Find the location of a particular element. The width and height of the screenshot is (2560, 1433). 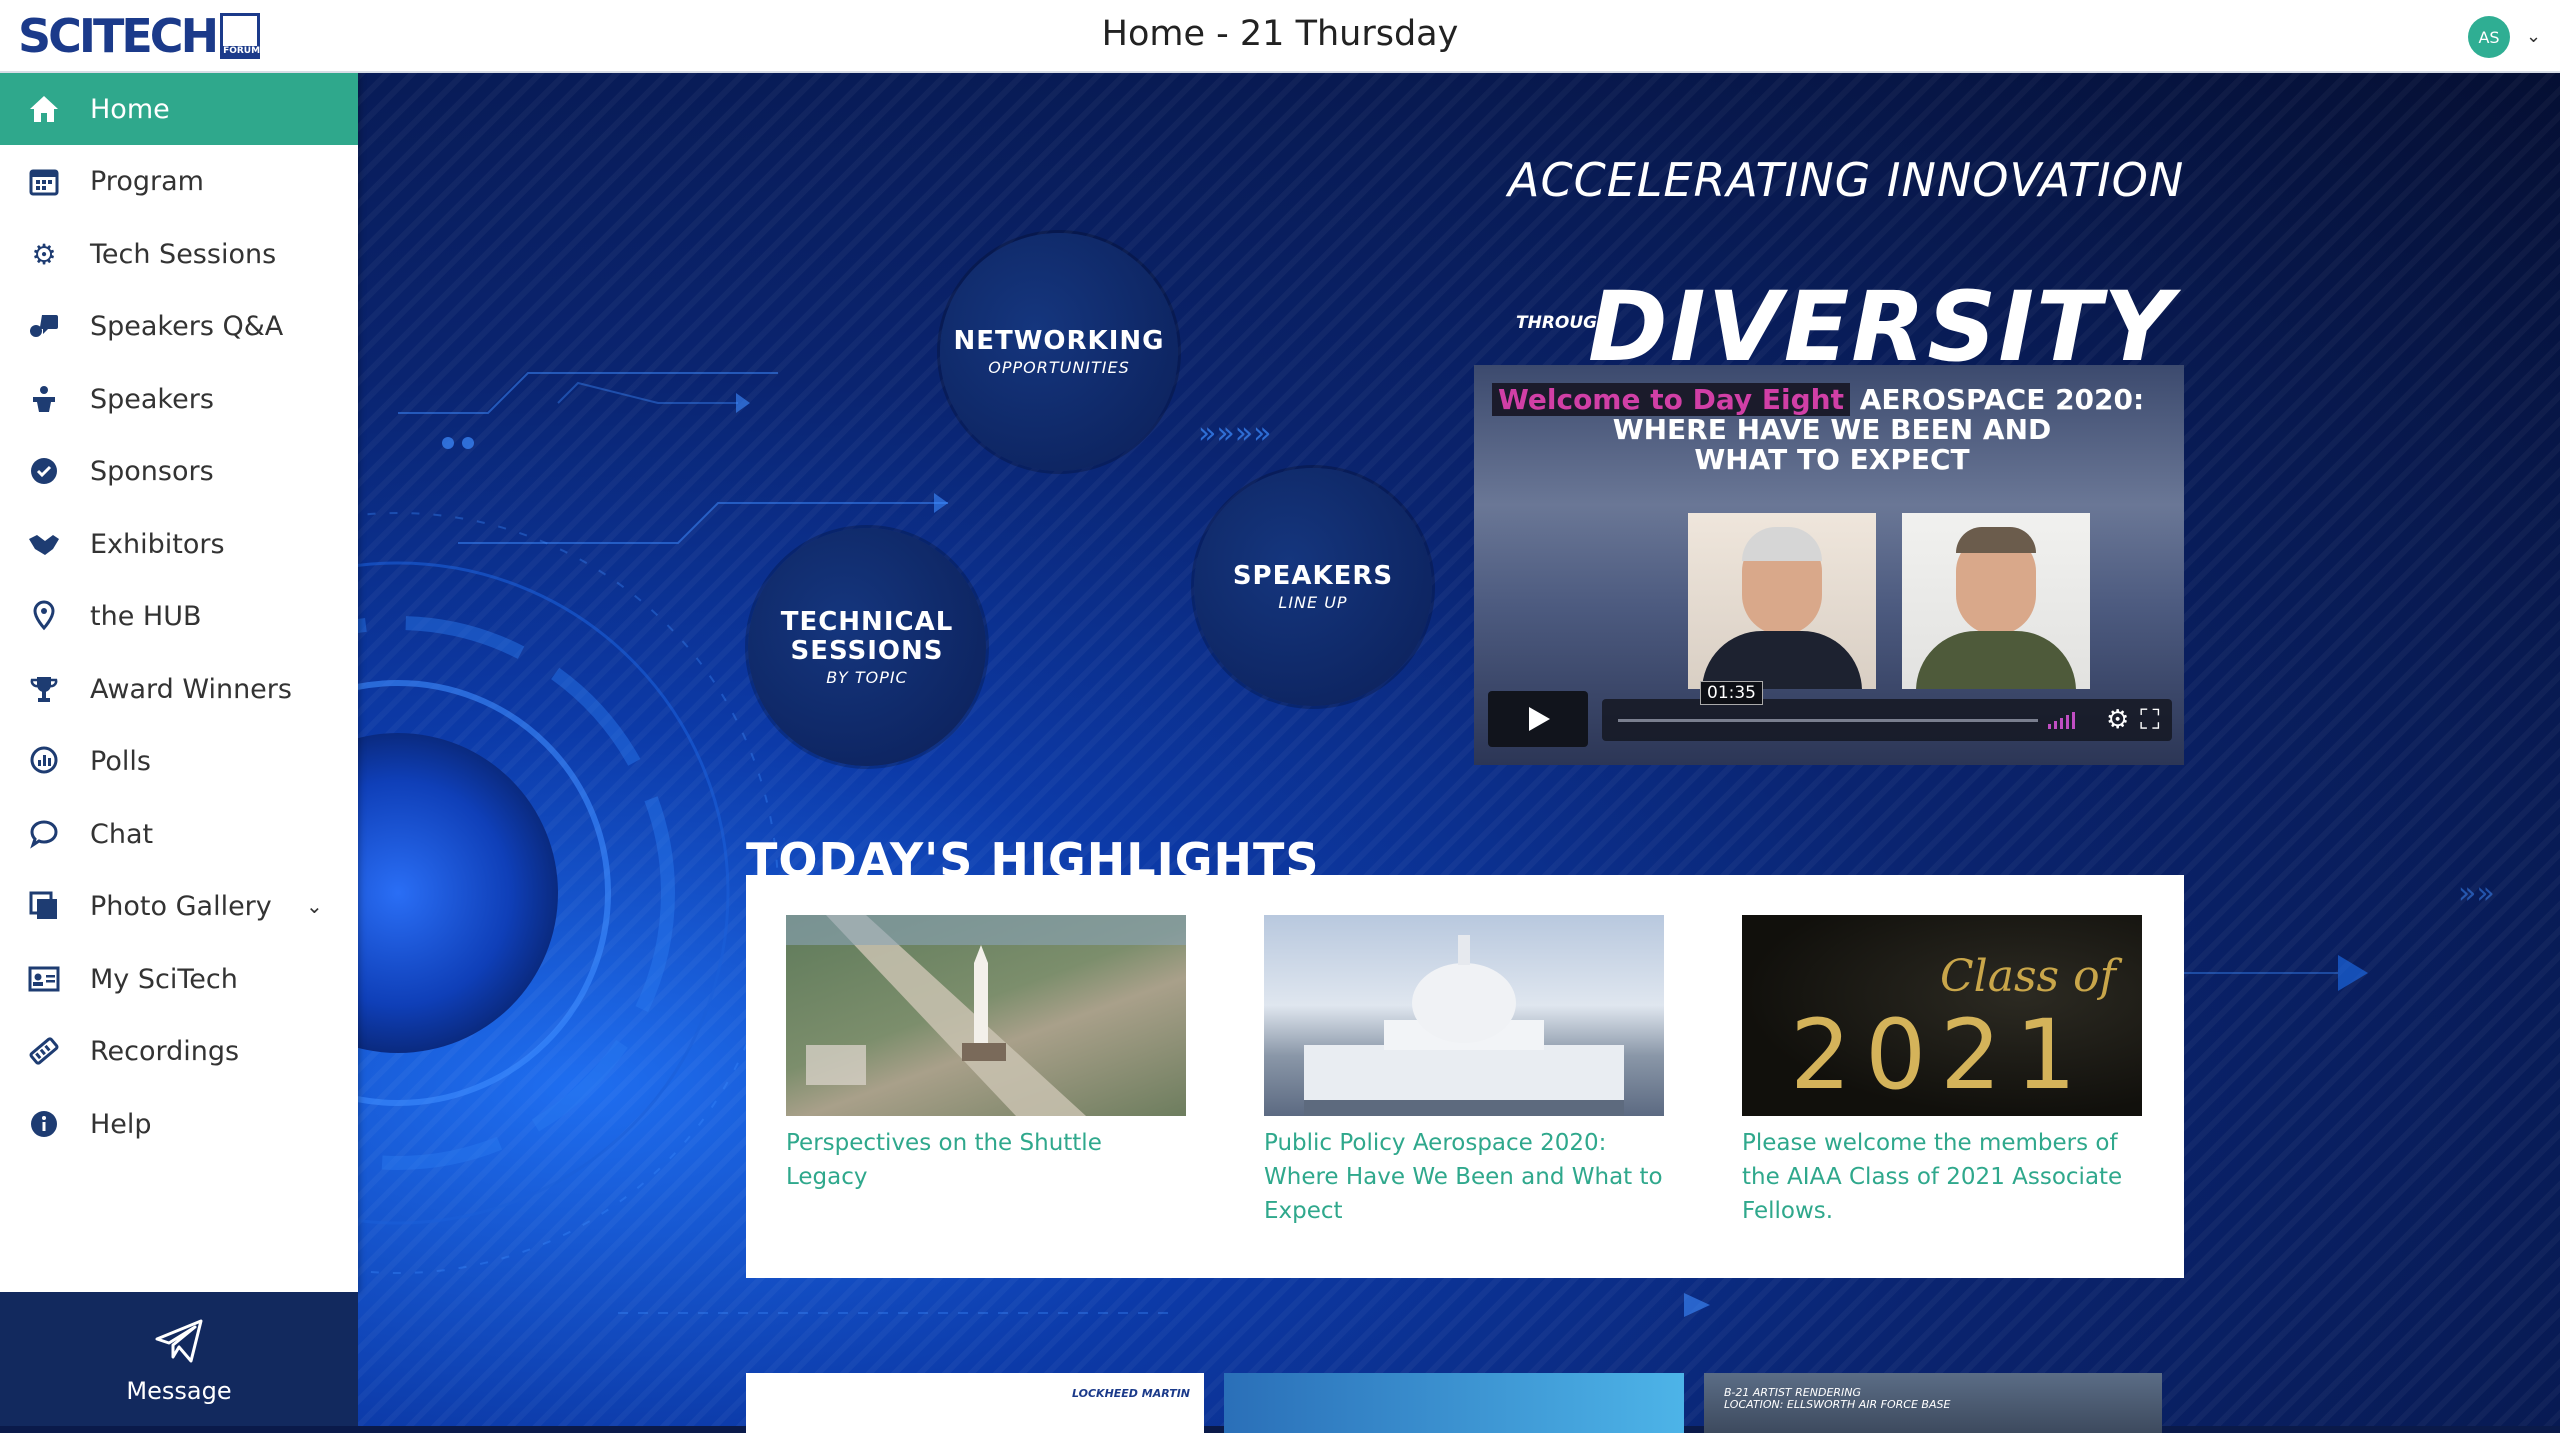

page-title: Home - 21 Thursday is located at coordinates (1280, 34).